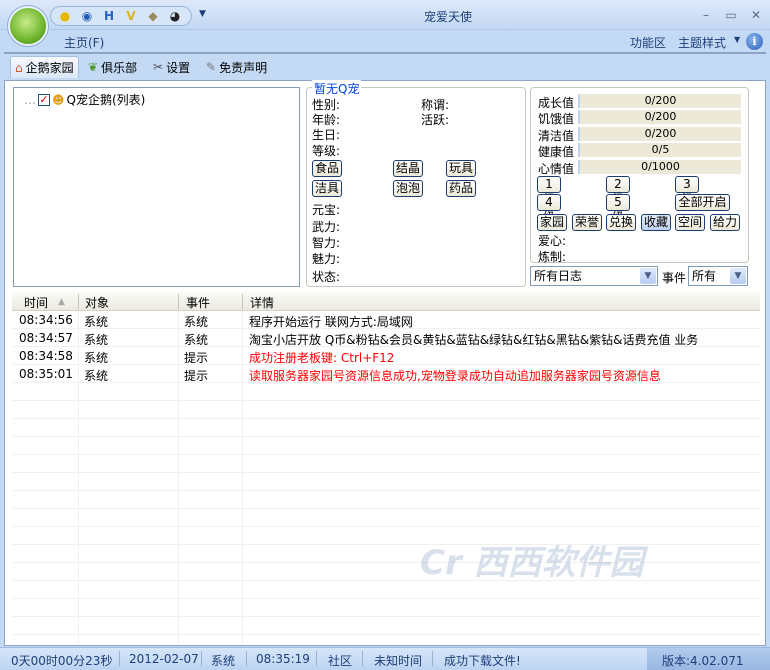 This screenshot has width=770, height=670. I want to click on column-time: 时间, so click(36, 302).